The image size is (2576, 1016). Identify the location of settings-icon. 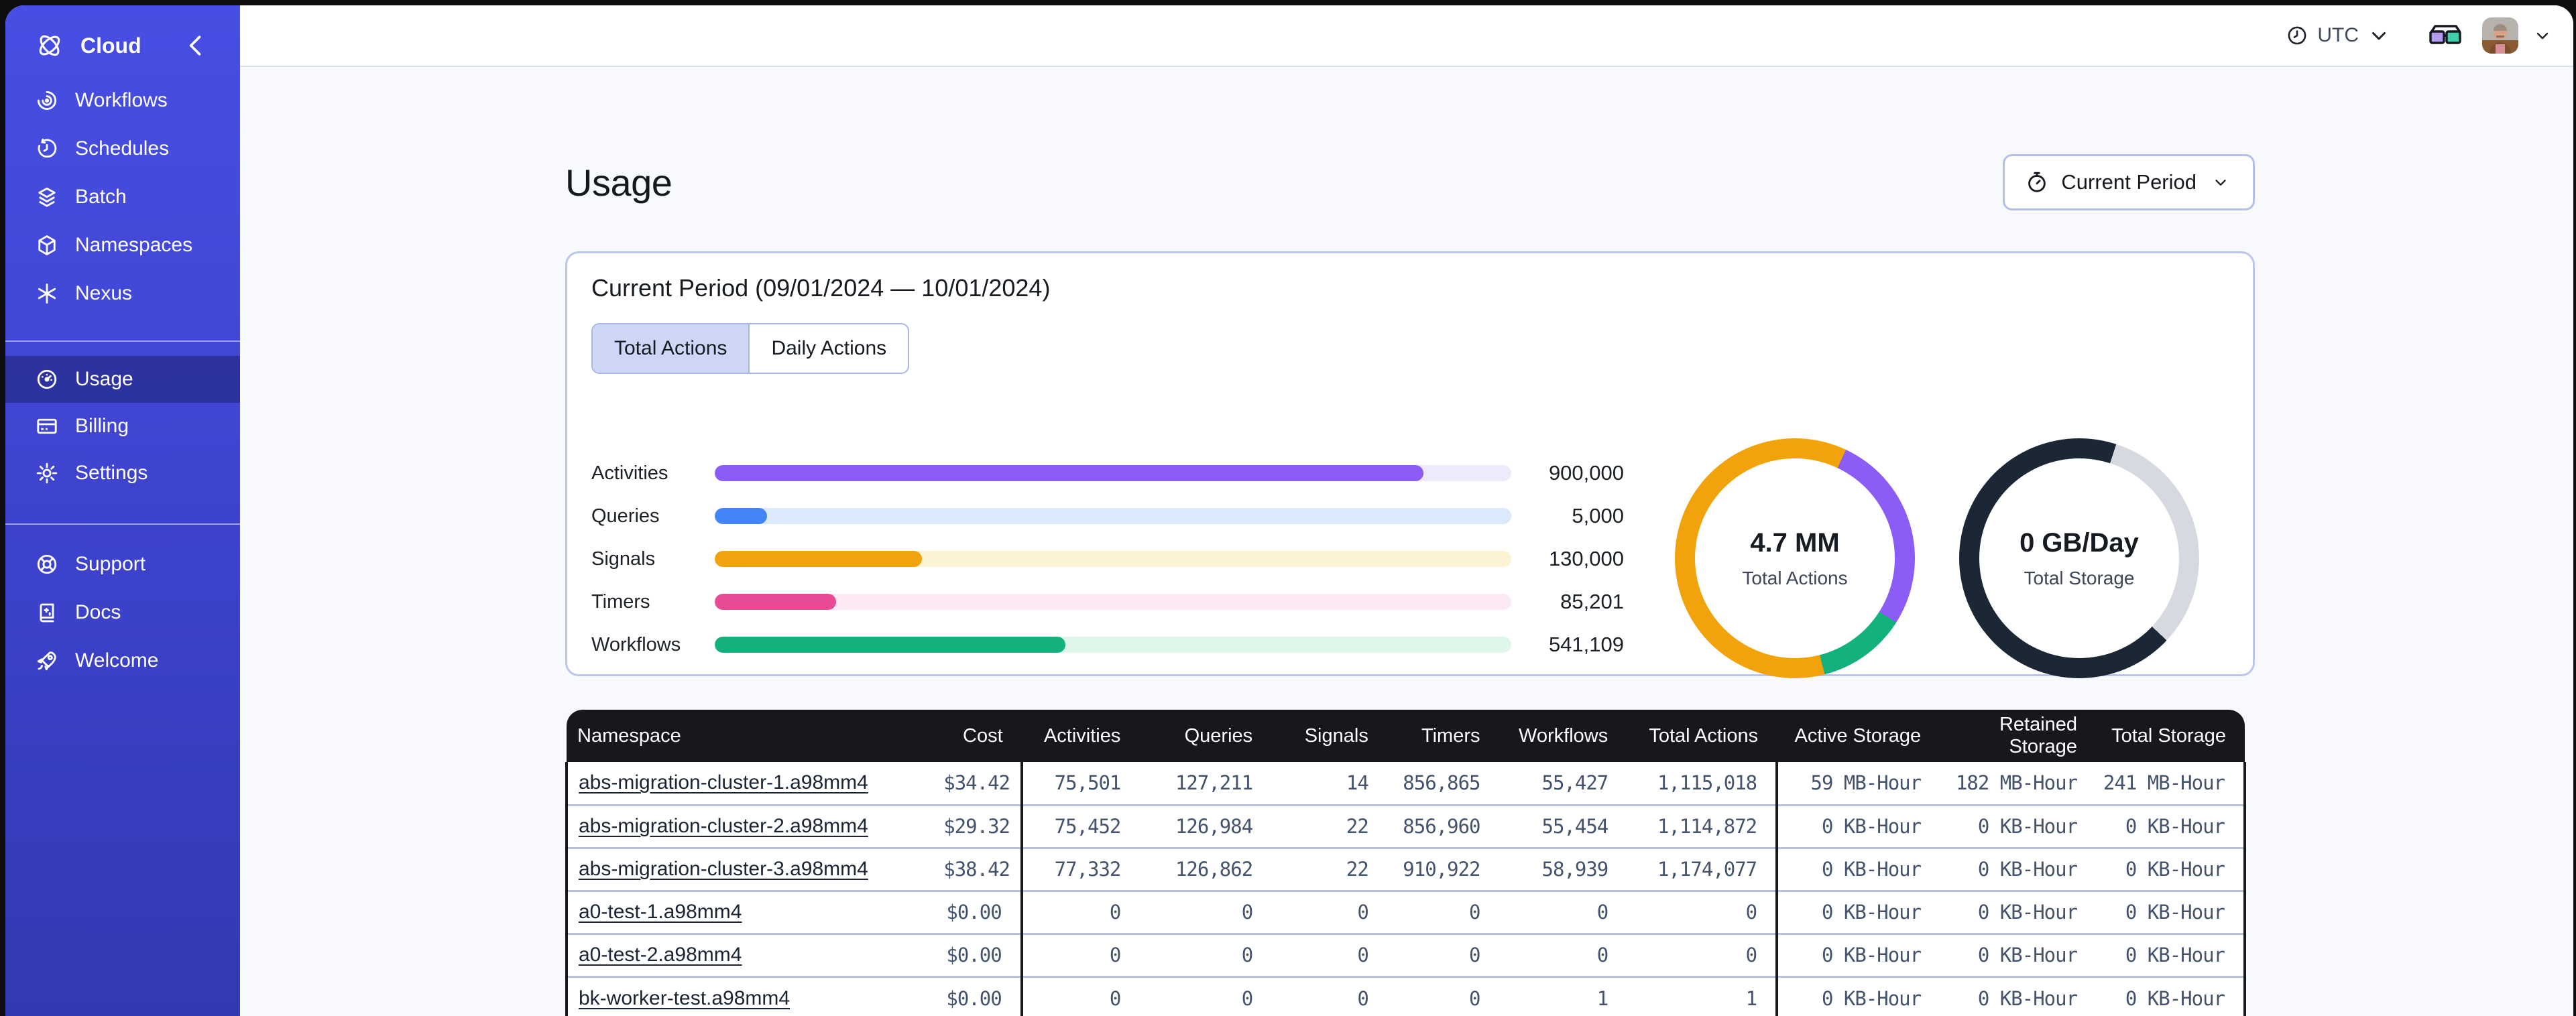
(47, 473).